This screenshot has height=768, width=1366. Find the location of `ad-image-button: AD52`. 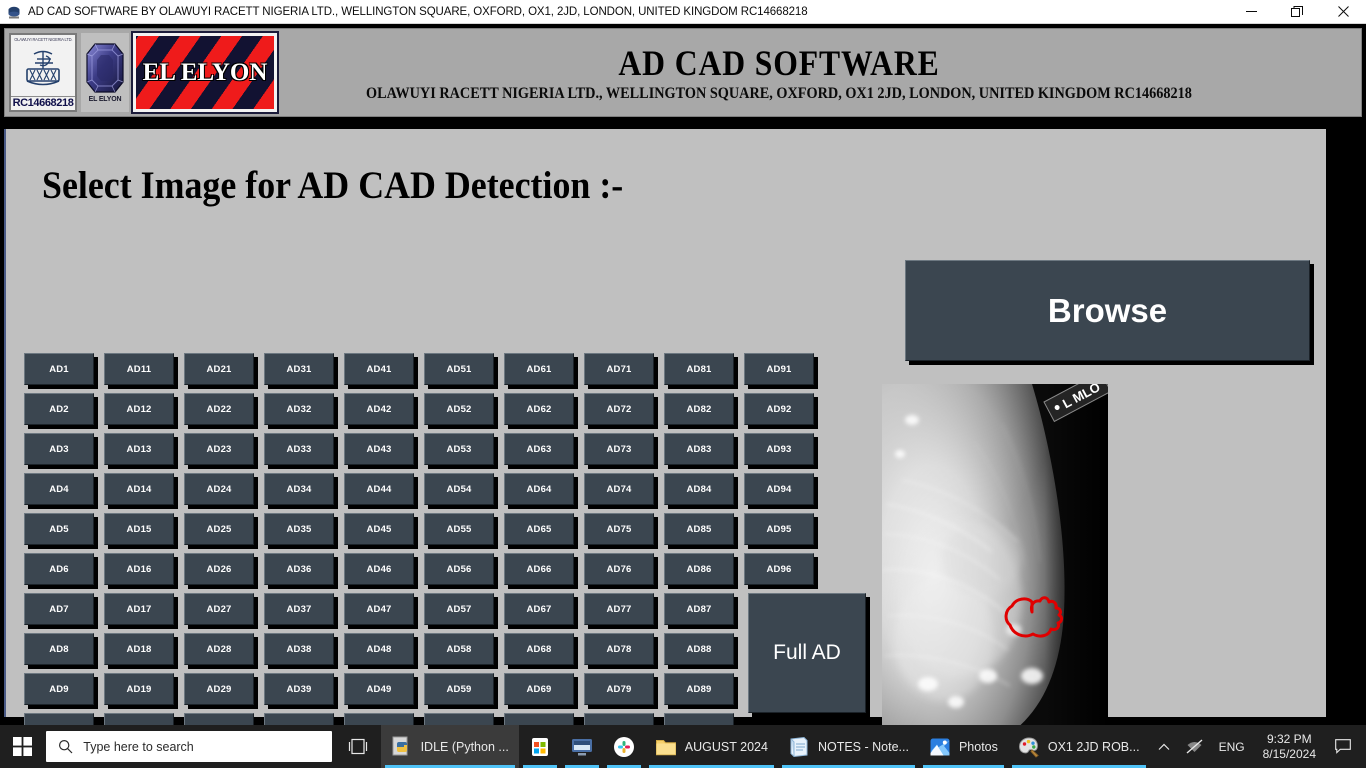

ad-image-button: AD52 is located at coordinates (459, 409).